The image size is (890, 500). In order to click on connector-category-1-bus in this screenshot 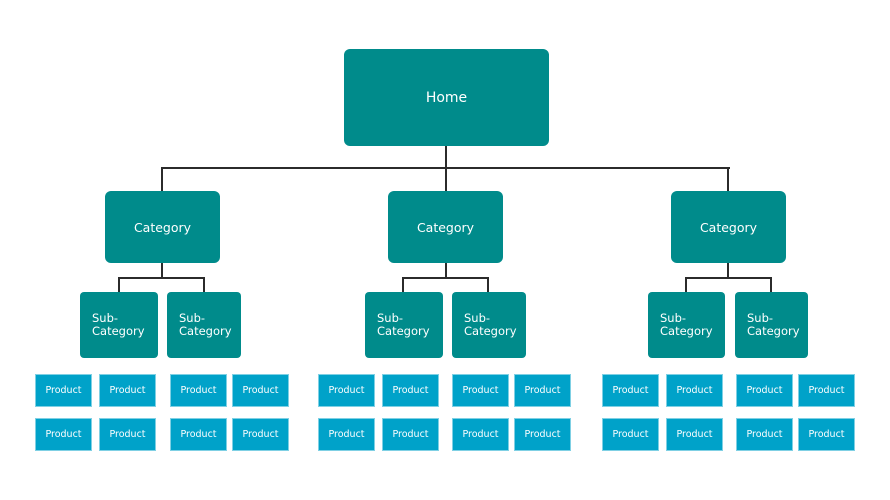, I will do `click(161, 278)`.